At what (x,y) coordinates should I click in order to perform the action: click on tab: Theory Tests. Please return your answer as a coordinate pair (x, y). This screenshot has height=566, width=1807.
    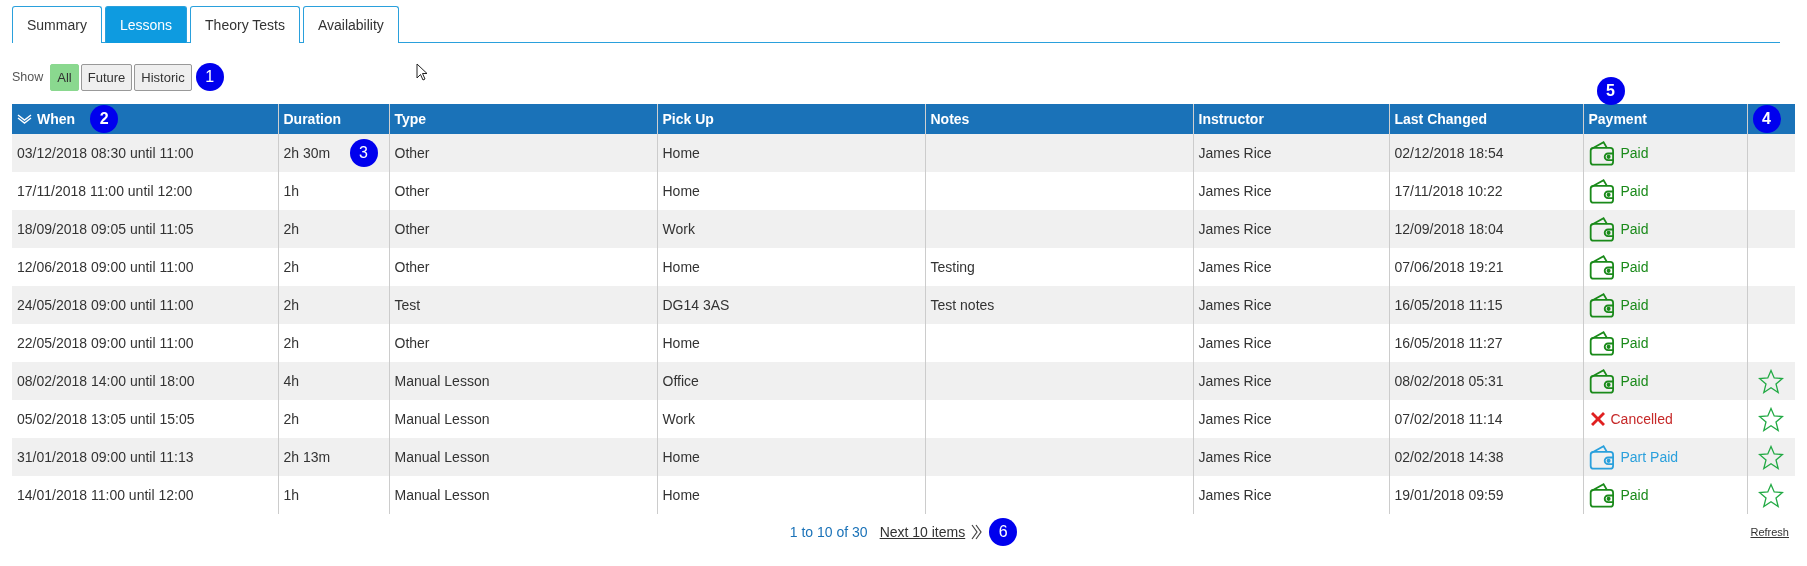
    Looking at the image, I should click on (245, 24).